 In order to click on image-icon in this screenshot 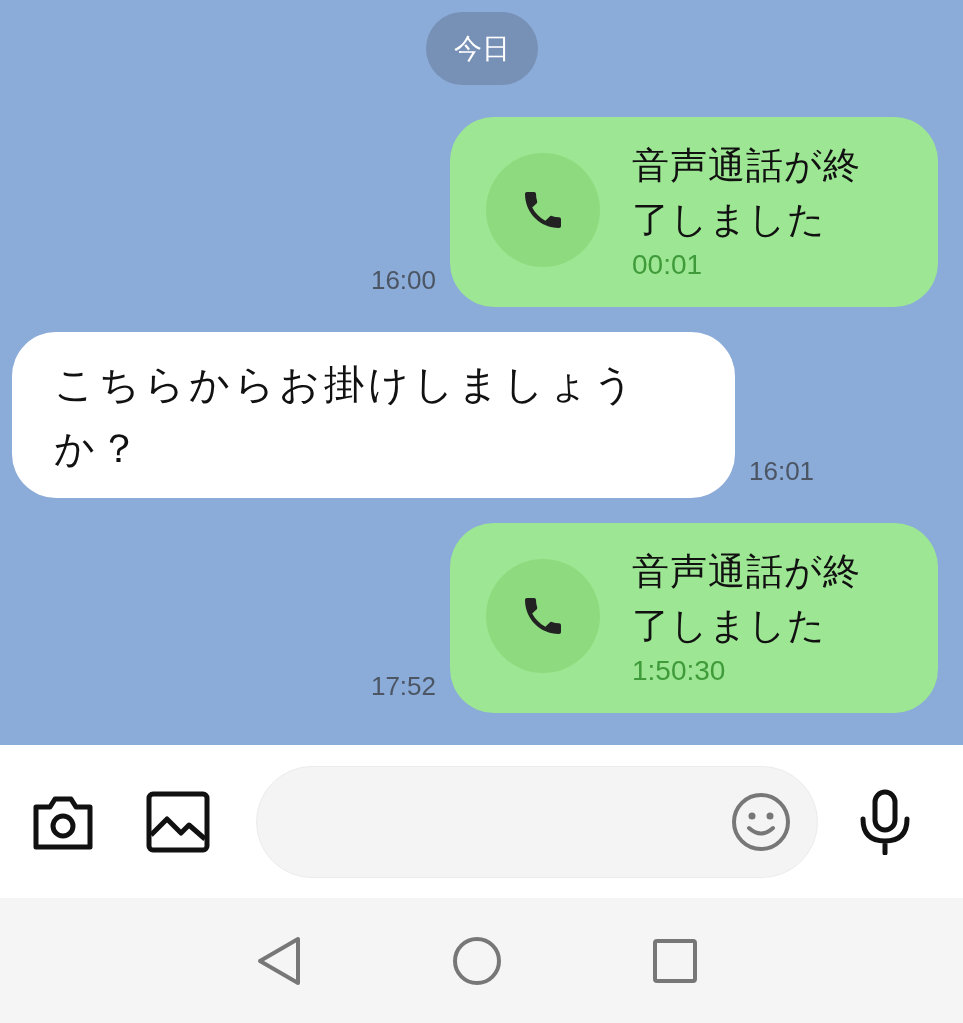, I will do `click(178, 821)`.